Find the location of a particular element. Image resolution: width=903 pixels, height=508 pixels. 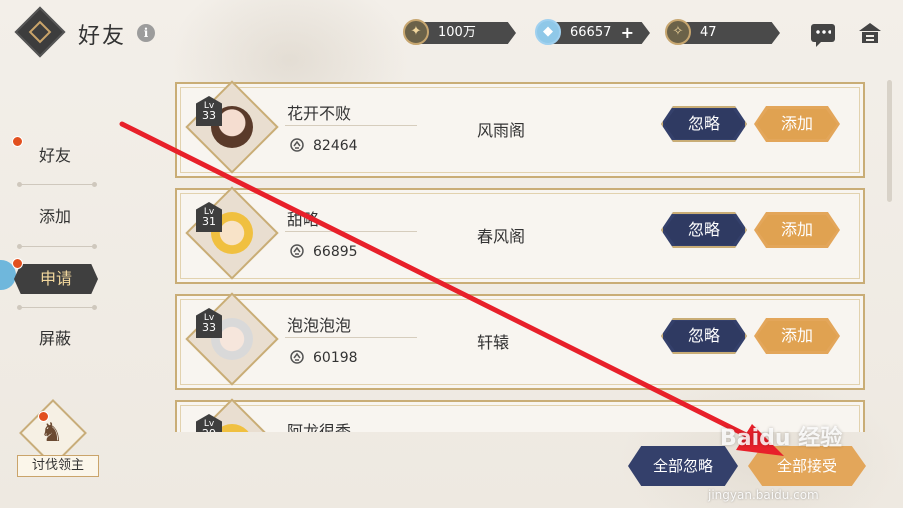

top-bar: 好友 i 100万 ✦ 66657 + ◆ 47 ✧ is located at coordinates (451, 33).